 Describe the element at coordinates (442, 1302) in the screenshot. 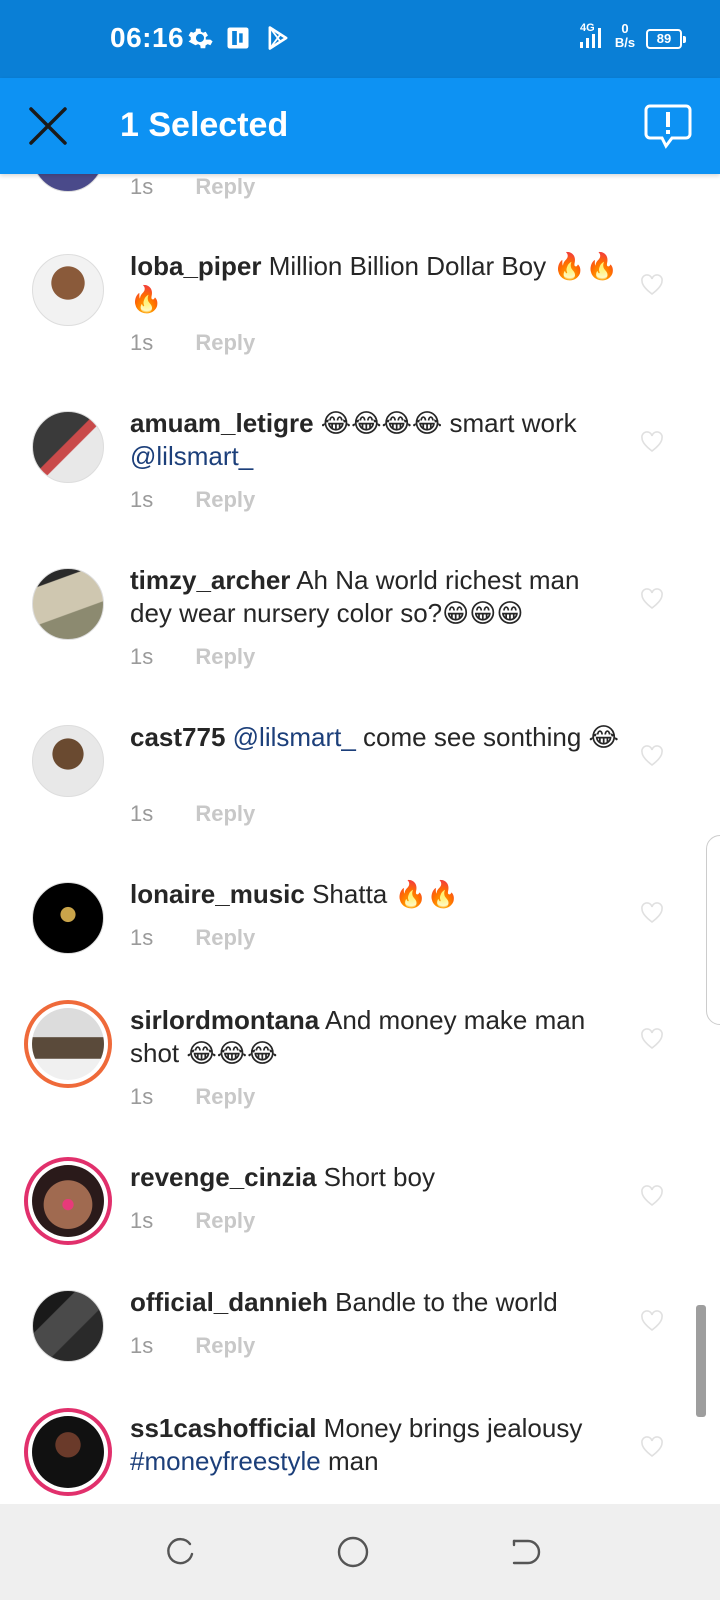

I see `comment-body: Bandle to the world` at that location.